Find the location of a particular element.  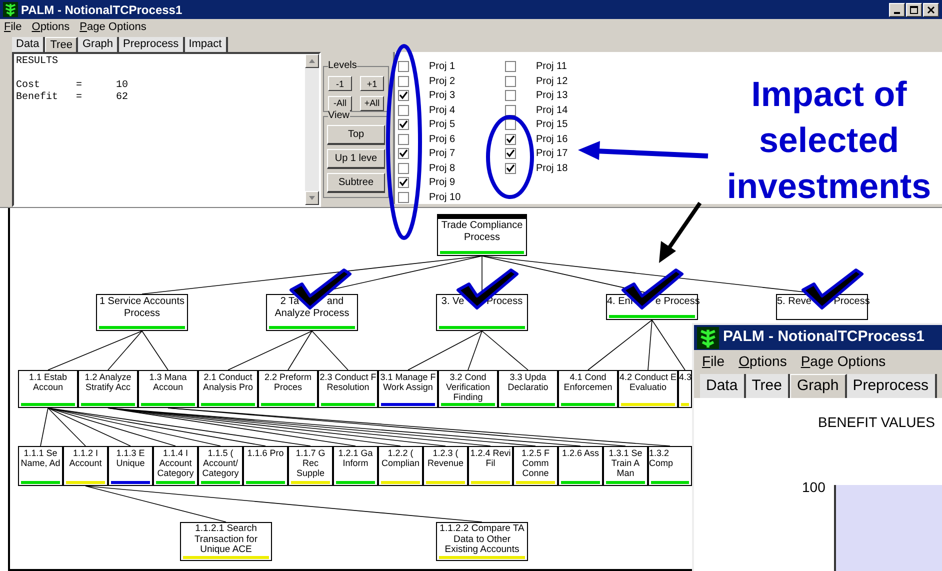

tree-node: 3.2 Cond Verification Finding is located at coordinates (468, 389).